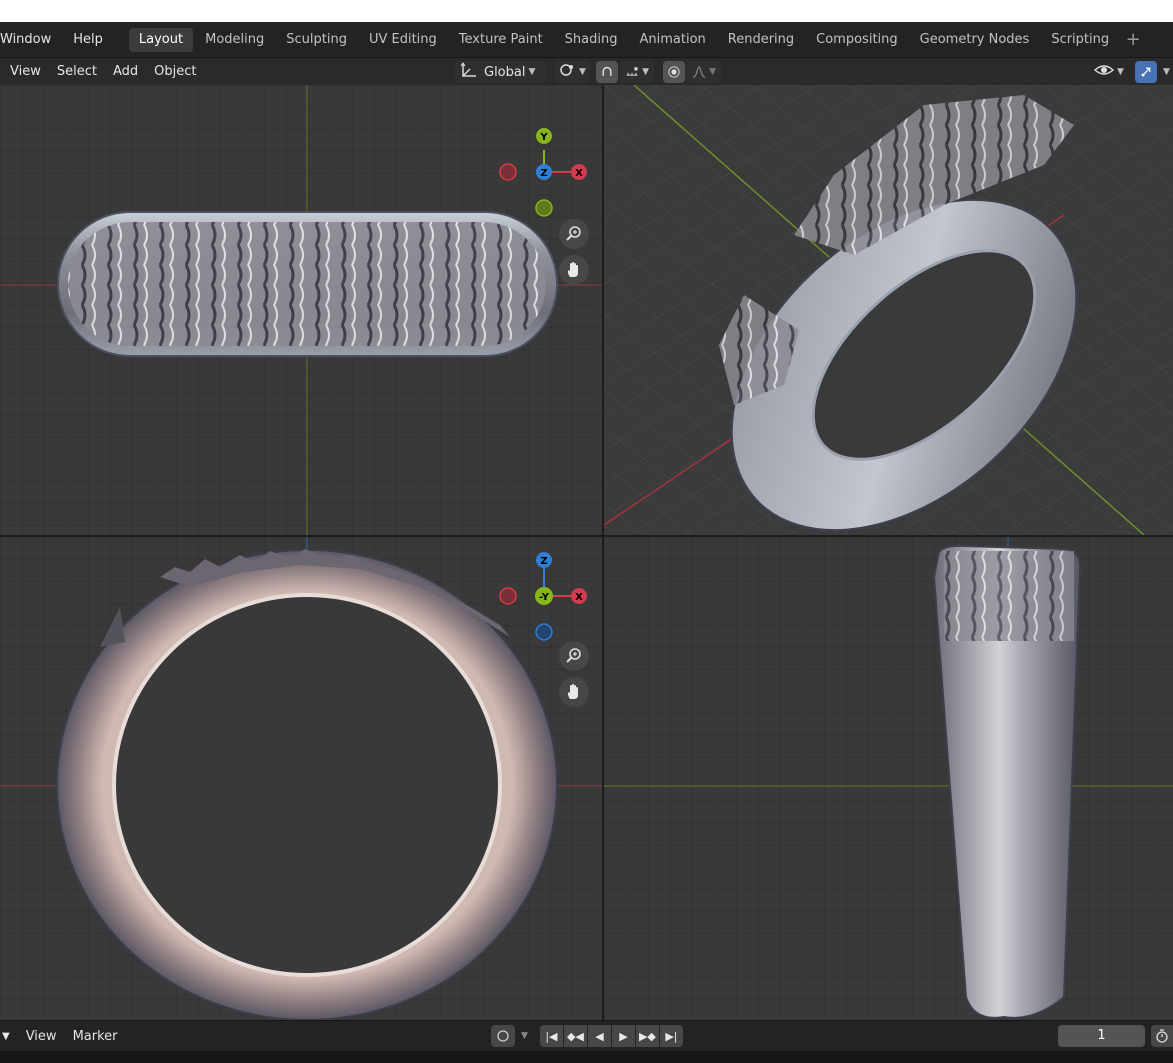  I want to click on transform-orientation-icon, so click(469, 72).